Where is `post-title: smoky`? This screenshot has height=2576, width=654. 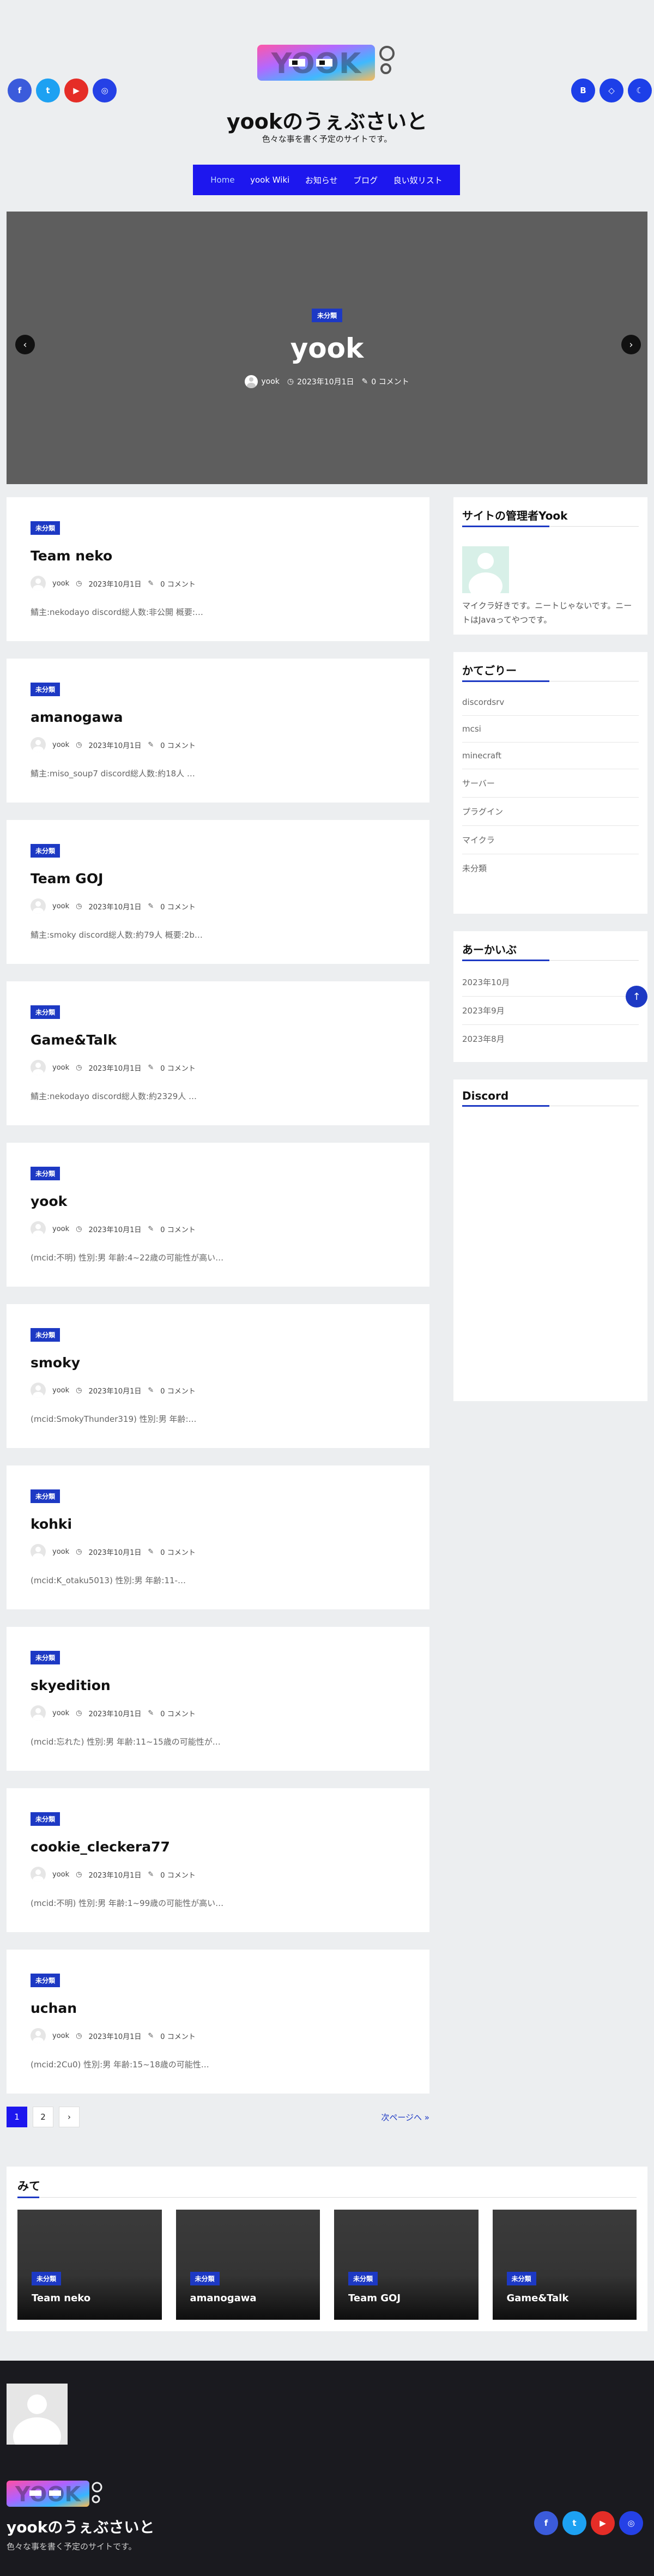
post-title: smoky is located at coordinates (218, 1363).